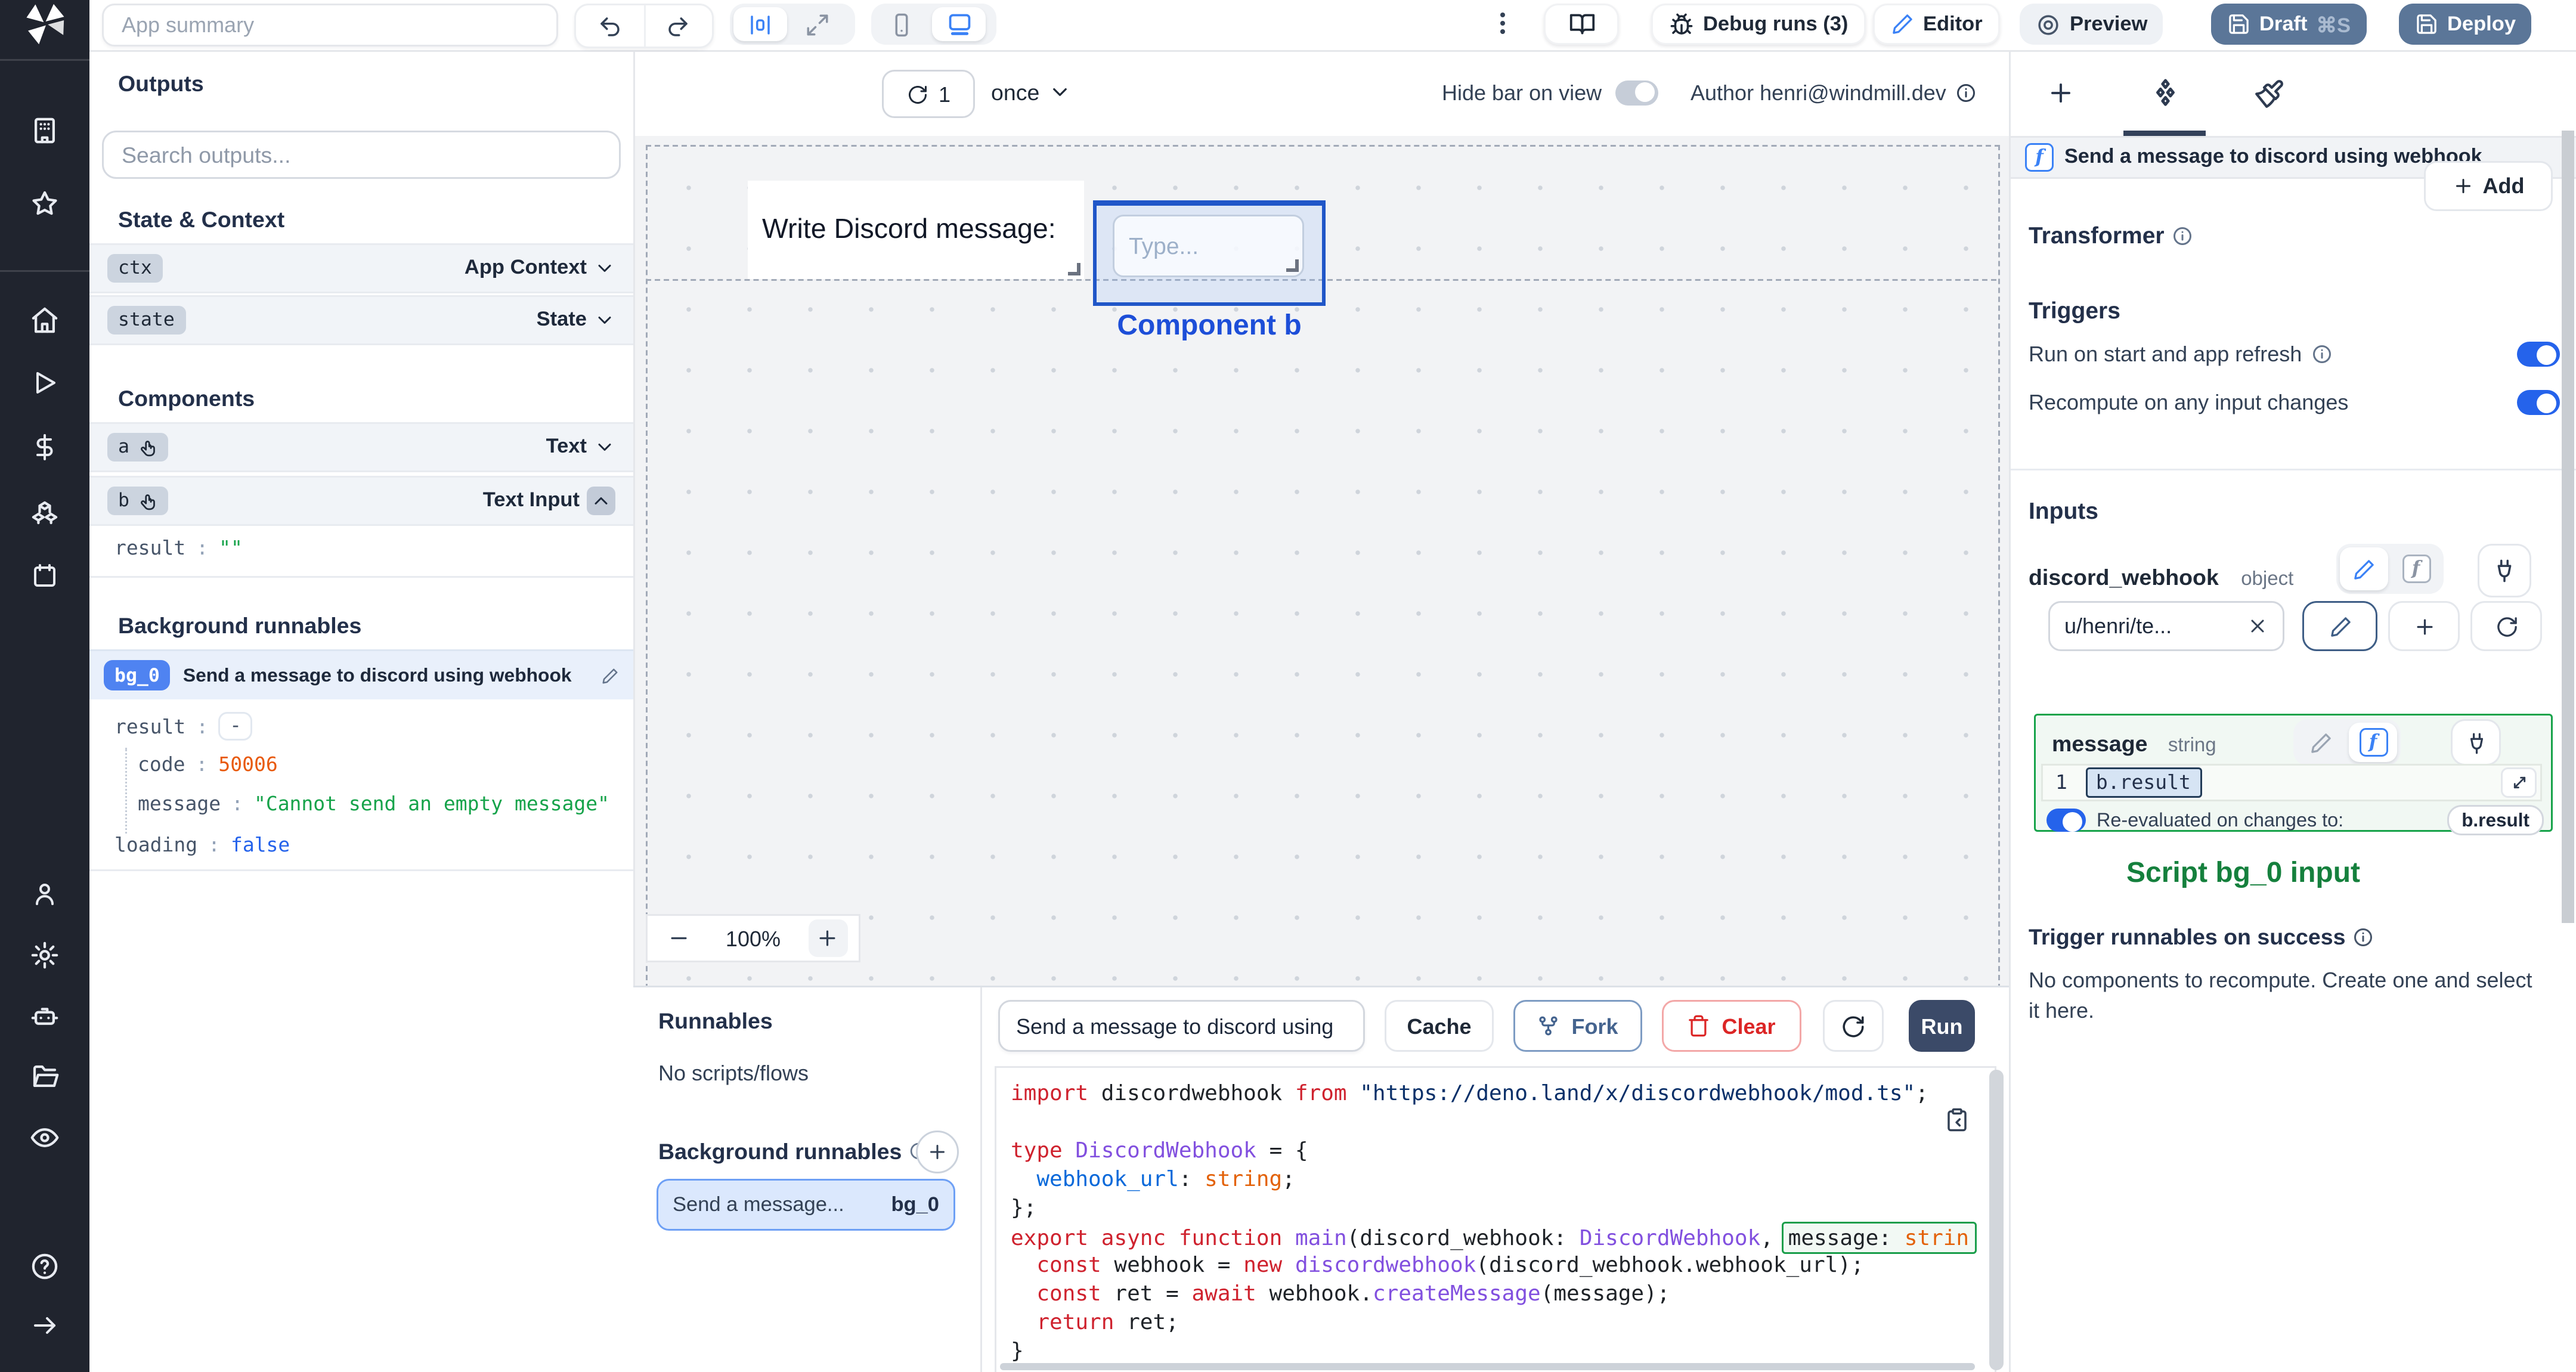 Image resolution: width=2576 pixels, height=1372 pixels. I want to click on type-input, so click(1208, 245).